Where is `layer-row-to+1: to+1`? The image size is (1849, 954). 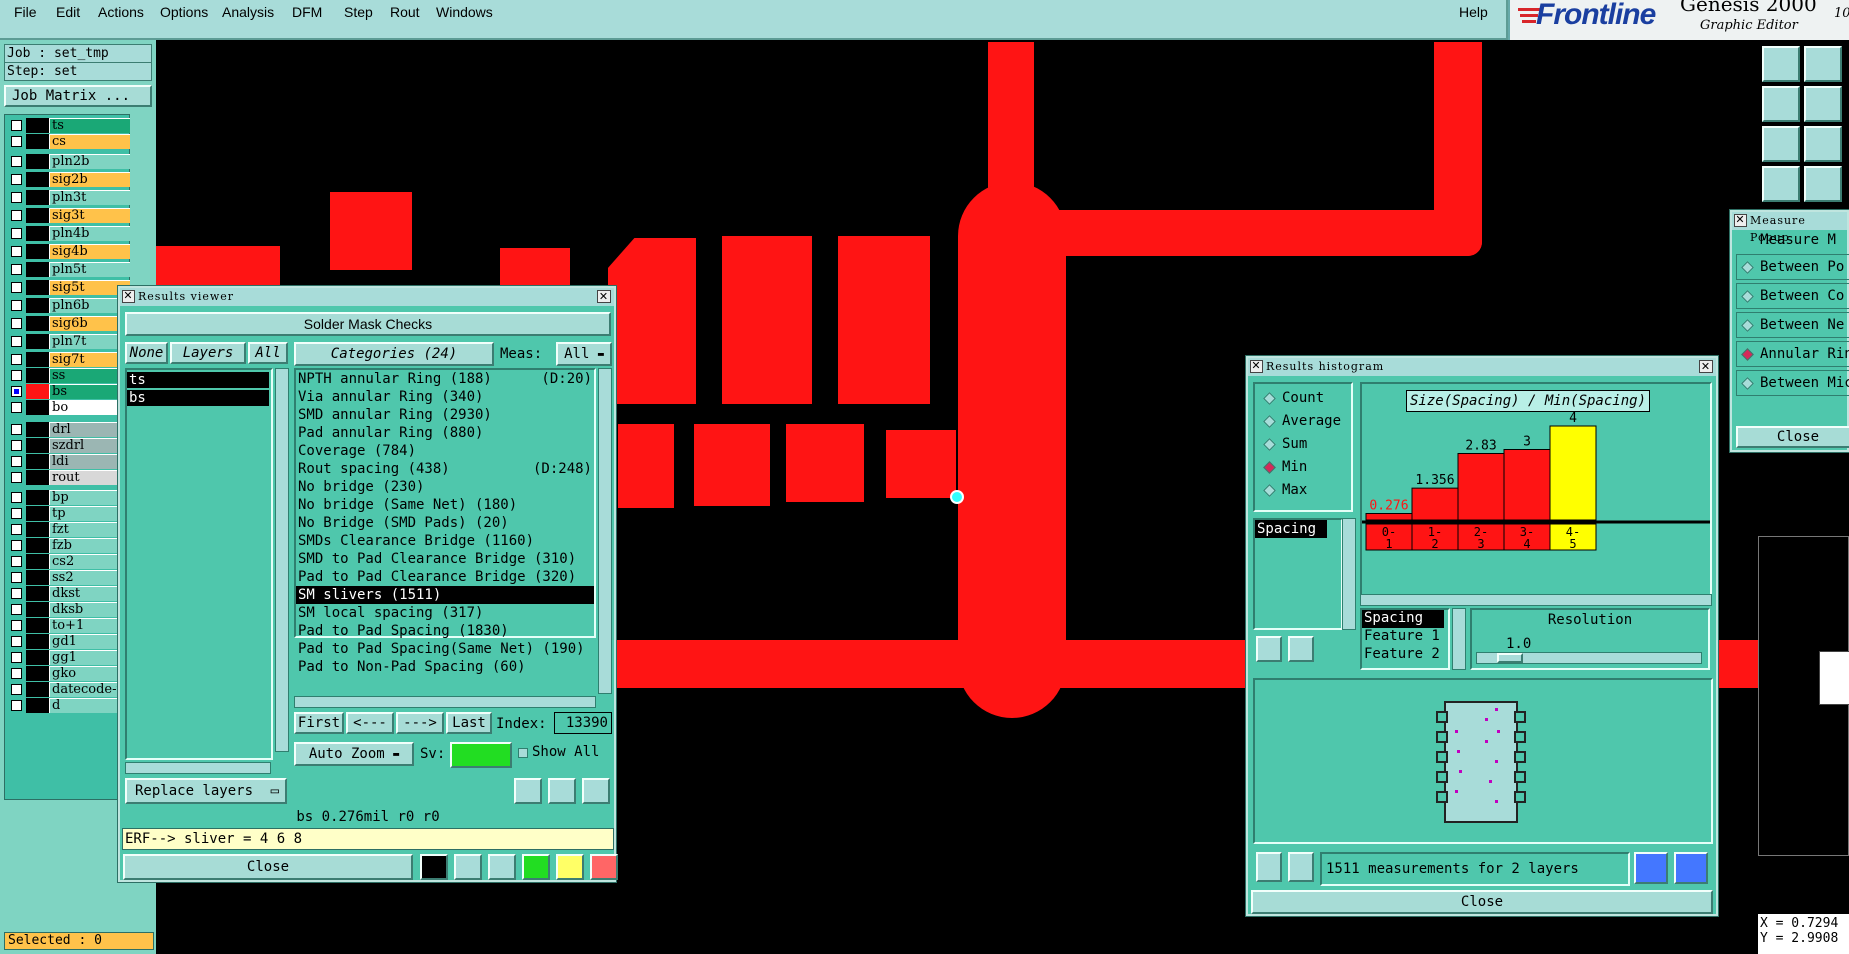 layer-row-to+1: to+1 is located at coordinates (70, 625).